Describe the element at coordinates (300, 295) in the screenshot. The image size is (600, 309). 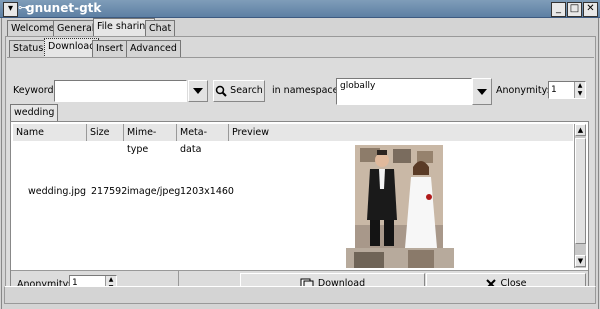
I see `status-bar` at that location.